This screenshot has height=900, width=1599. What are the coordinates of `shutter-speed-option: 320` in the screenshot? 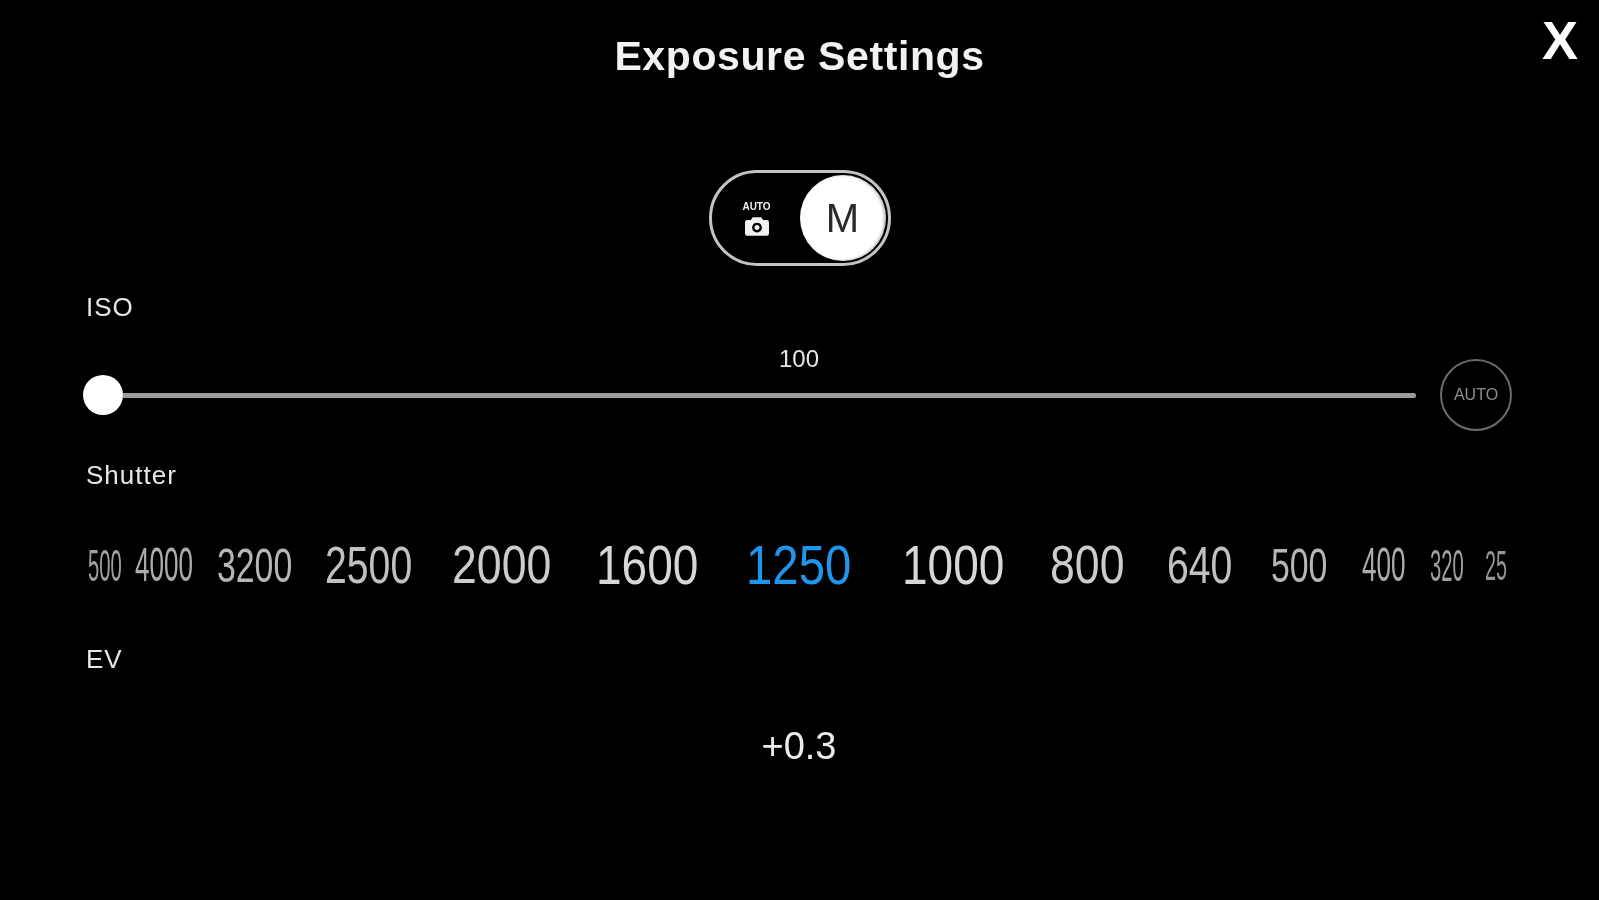 It's located at (1446, 565).